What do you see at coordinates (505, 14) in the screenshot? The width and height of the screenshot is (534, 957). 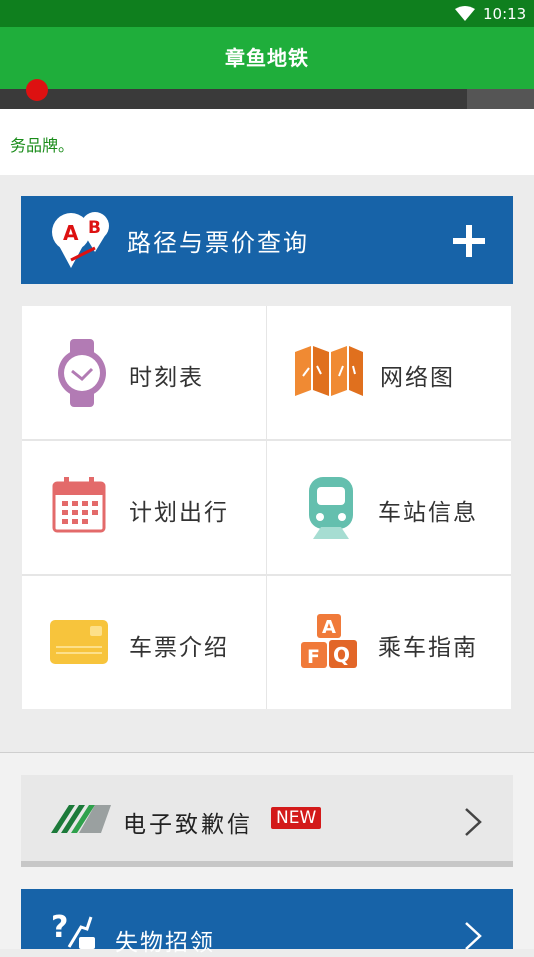 I see `clock: 10:13` at bounding box center [505, 14].